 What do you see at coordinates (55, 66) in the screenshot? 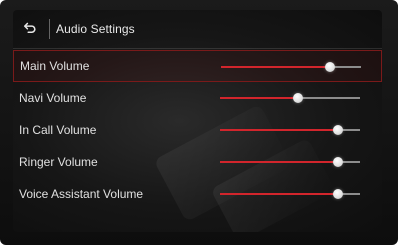
I see `volume-row-label: Main Volume` at bounding box center [55, 66].